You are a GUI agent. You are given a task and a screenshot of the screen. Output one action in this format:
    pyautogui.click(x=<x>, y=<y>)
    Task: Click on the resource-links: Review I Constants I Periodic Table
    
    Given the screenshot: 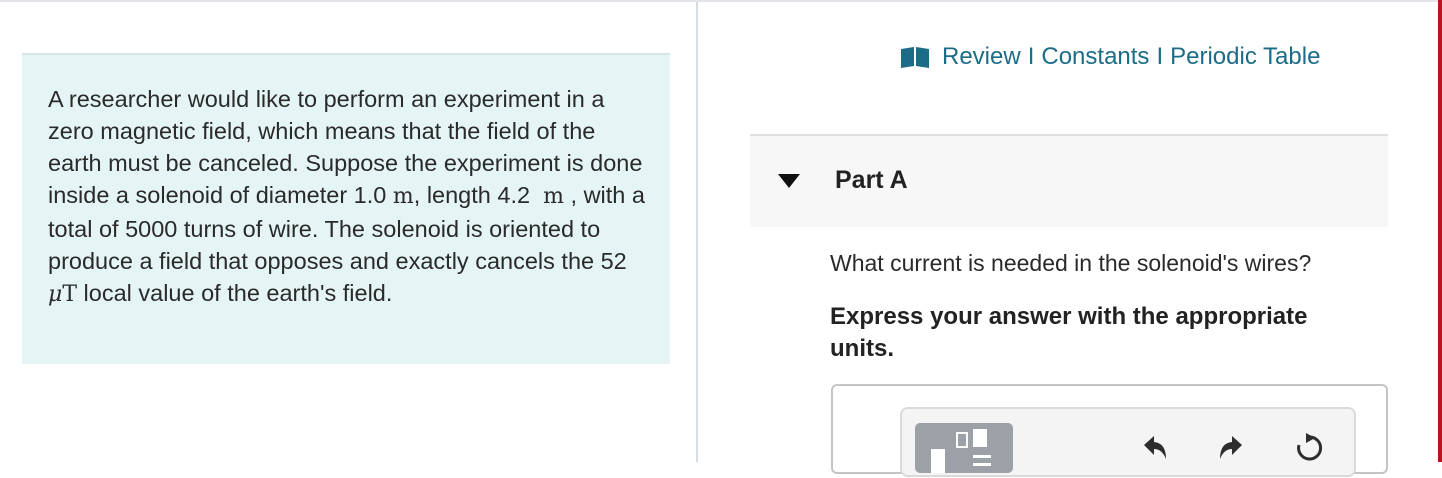 What is the action you would take?
    pyautogui.click(x=1110, y=57)
    